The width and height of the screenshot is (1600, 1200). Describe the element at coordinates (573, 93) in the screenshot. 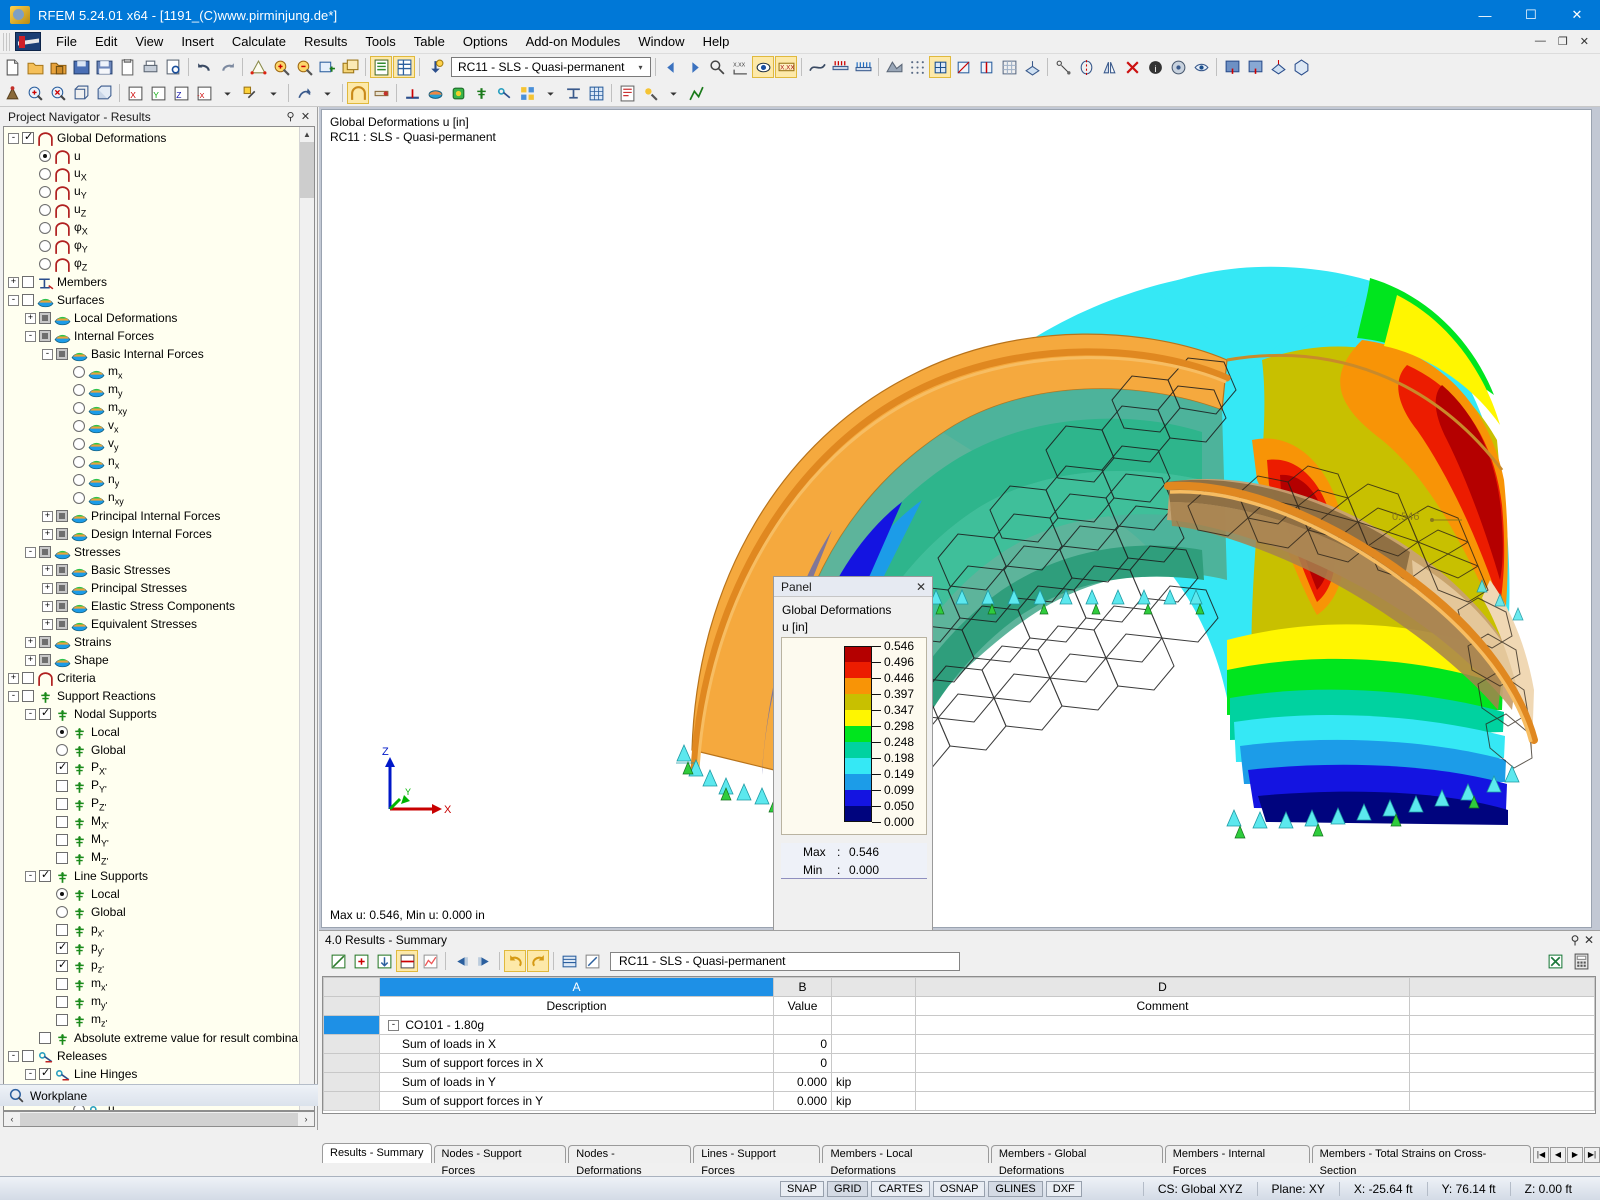

I see `section-icon` at that location.